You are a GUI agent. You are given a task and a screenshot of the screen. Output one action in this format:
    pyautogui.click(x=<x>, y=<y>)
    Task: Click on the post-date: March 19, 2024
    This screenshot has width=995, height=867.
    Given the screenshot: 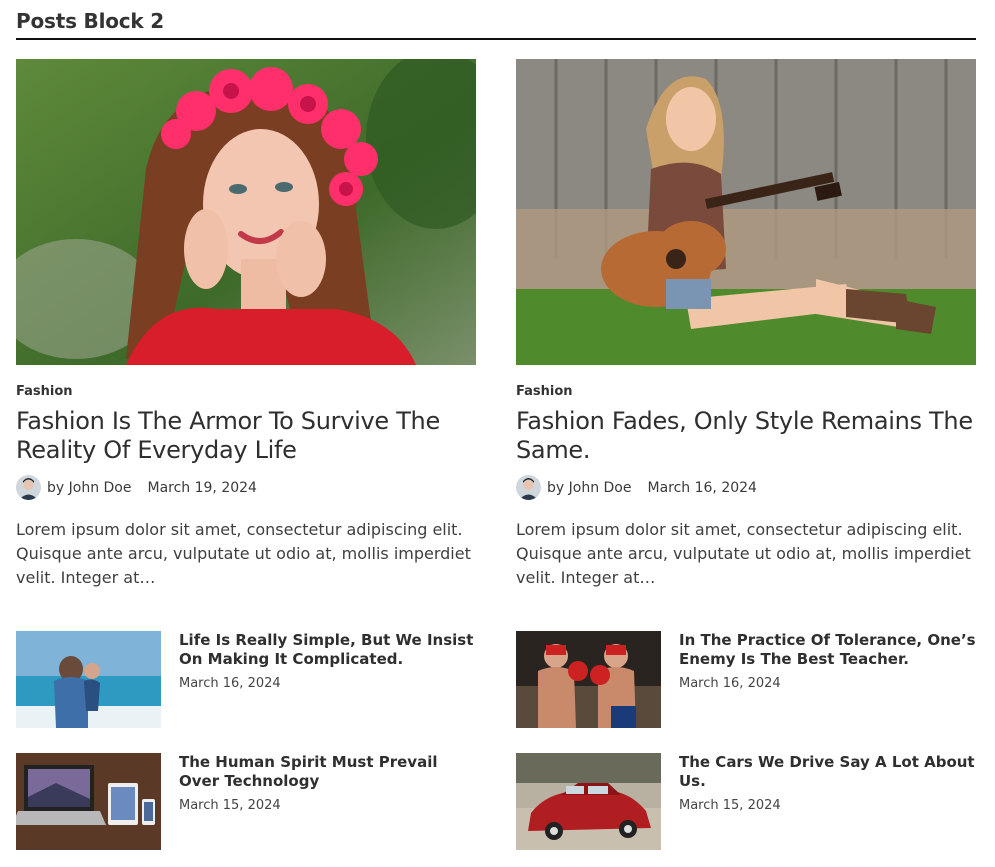 What is the action you would take?
    pyautogui.click(x=202, y=487)
    